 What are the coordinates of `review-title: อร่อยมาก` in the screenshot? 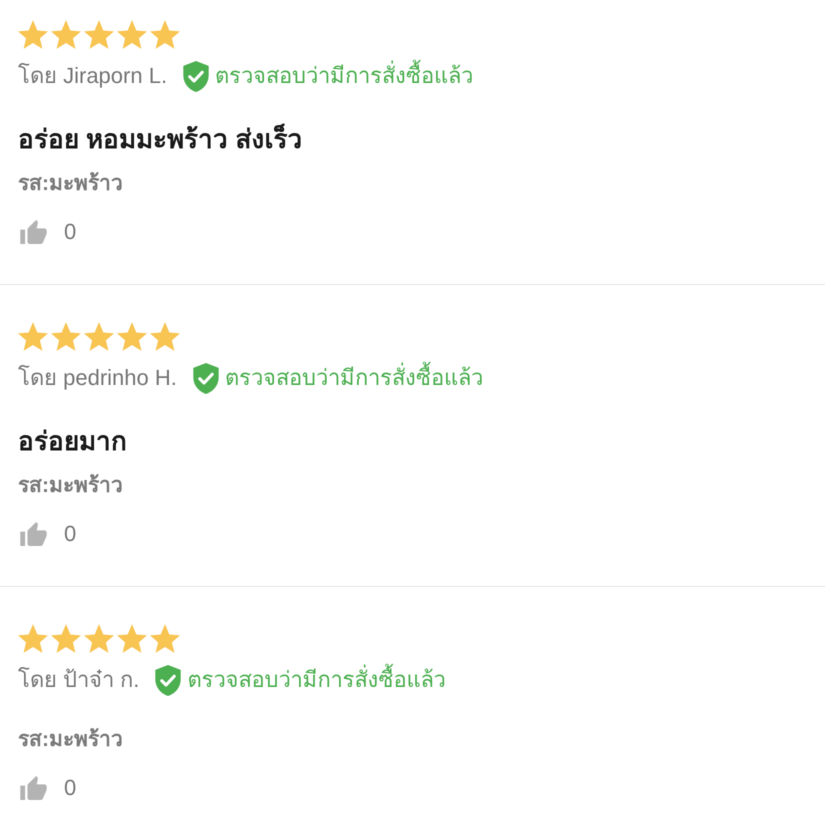 It's located at (72, 441).